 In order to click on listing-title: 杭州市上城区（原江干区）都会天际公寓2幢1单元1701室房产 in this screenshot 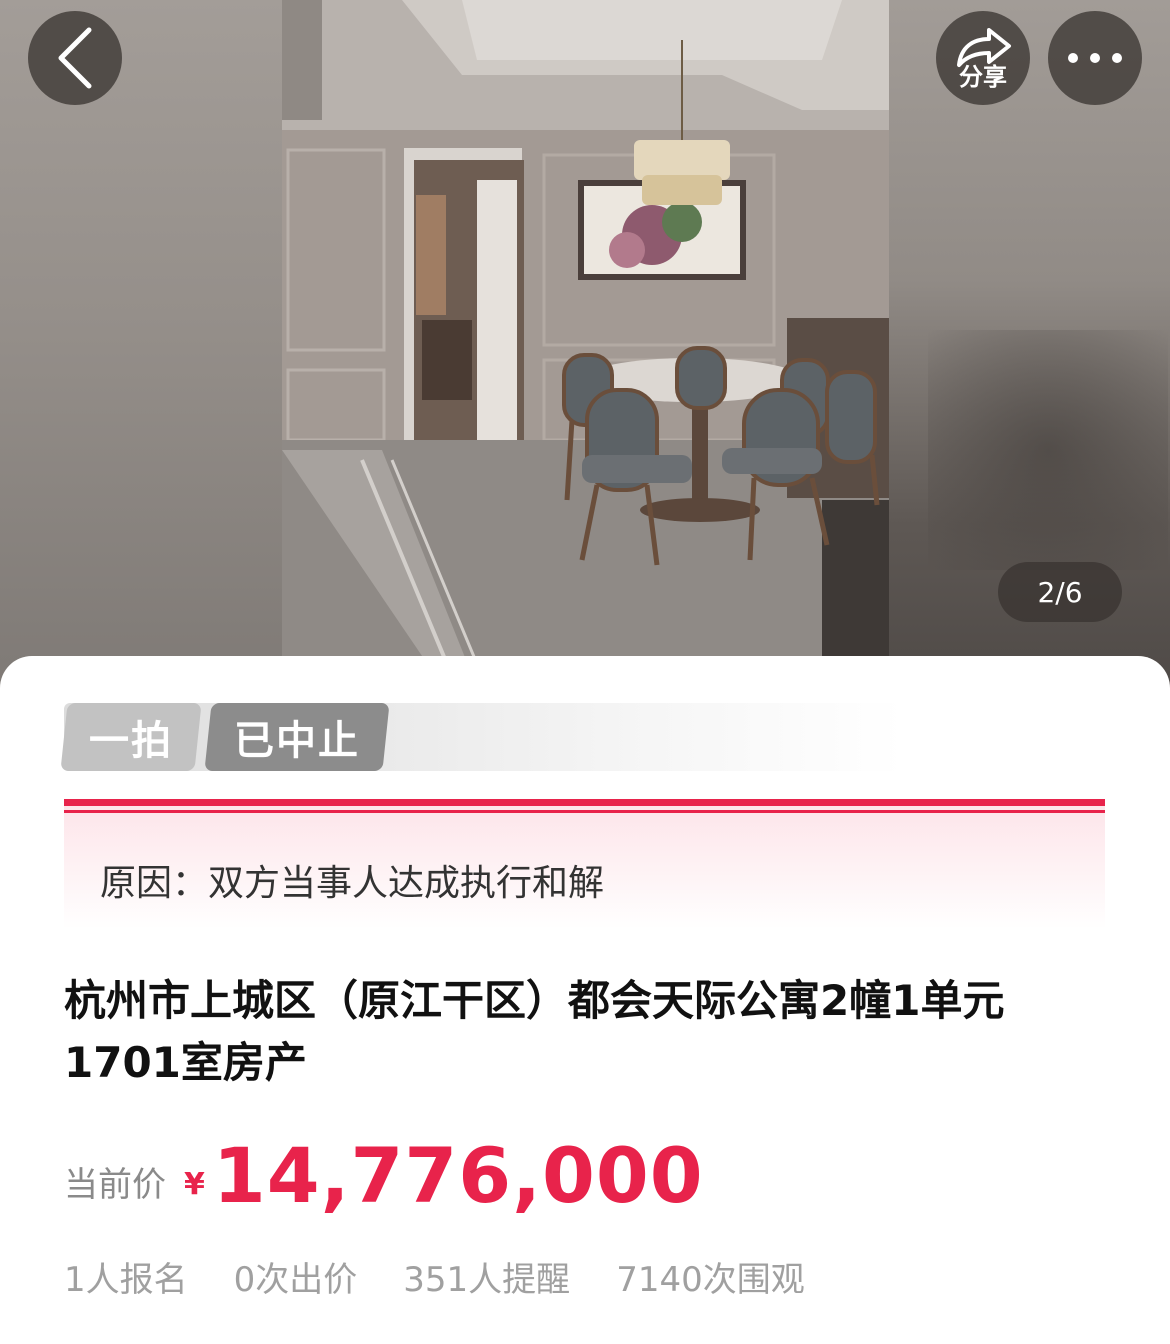, I will do `click(534, 1031)`.